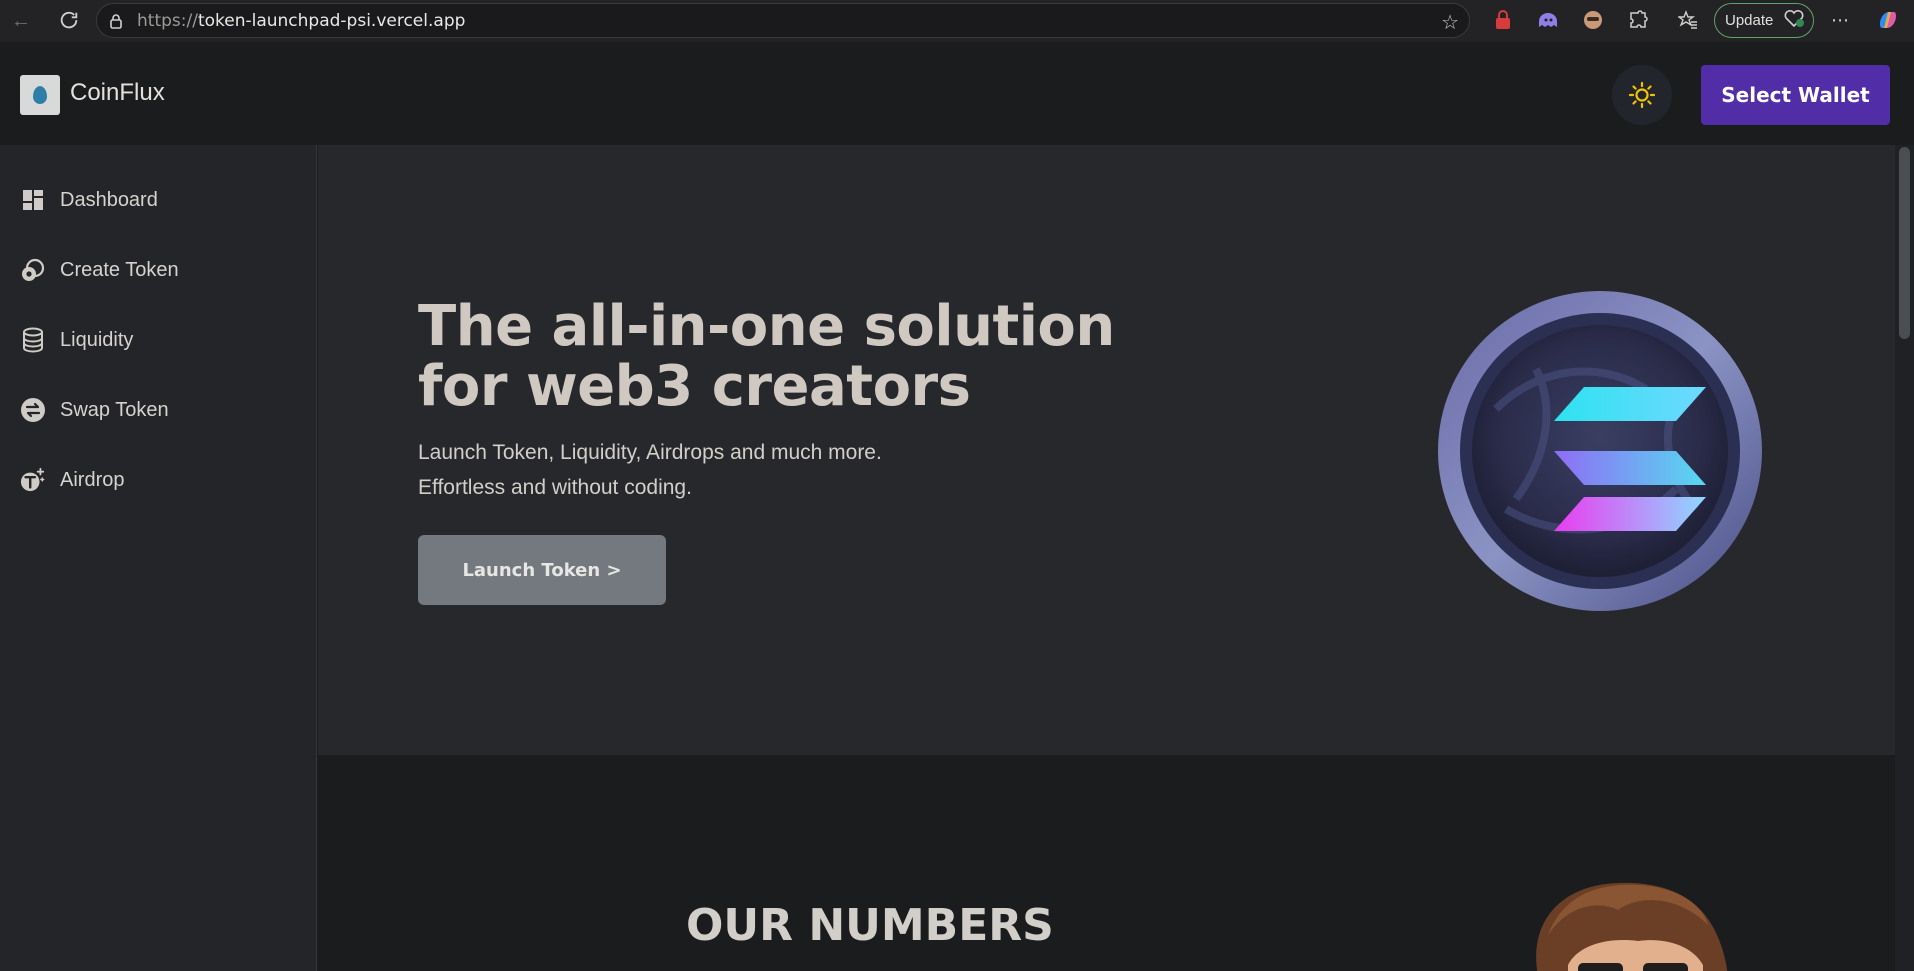  What do you see at coordinates (119, 269) in the screenshot?
I see `sidebar-item-label: Create Token` at bounding box center [119, 269].